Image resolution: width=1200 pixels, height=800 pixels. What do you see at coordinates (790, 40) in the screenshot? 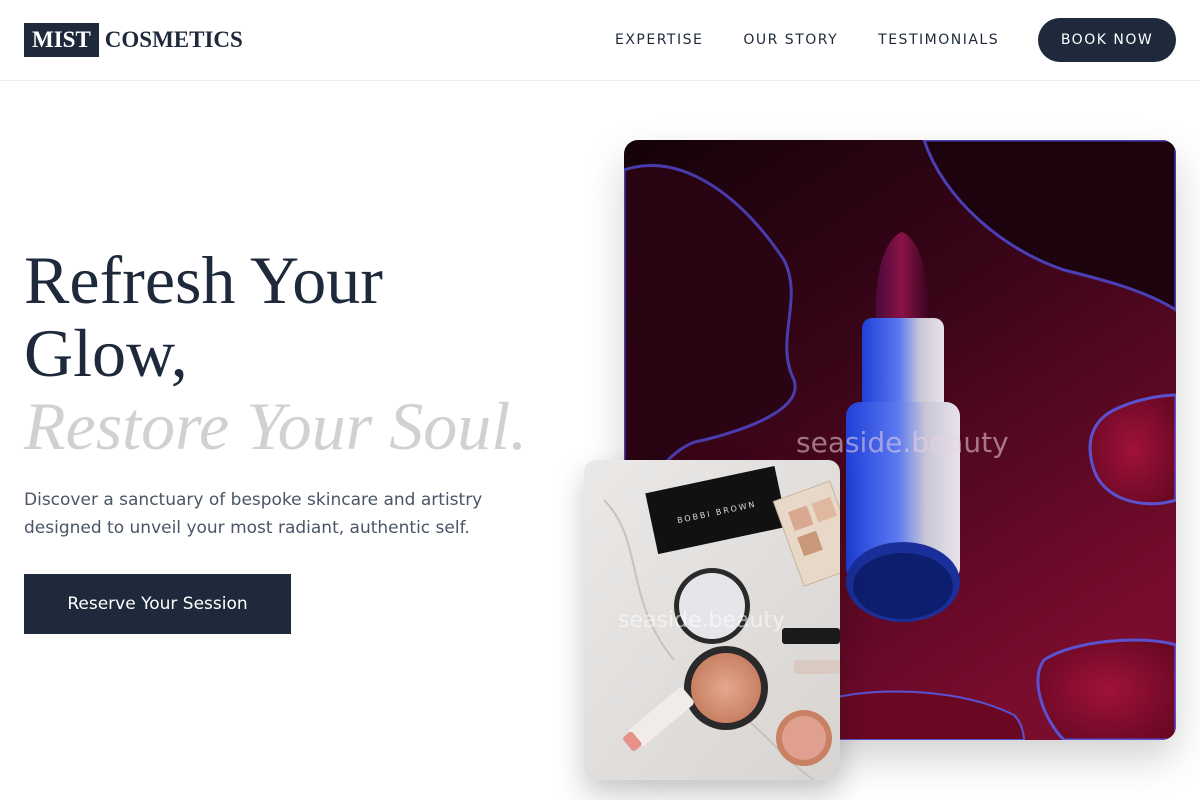
I see `nav-link-our-story: OUR STORY` at bounding box center [790, 40].